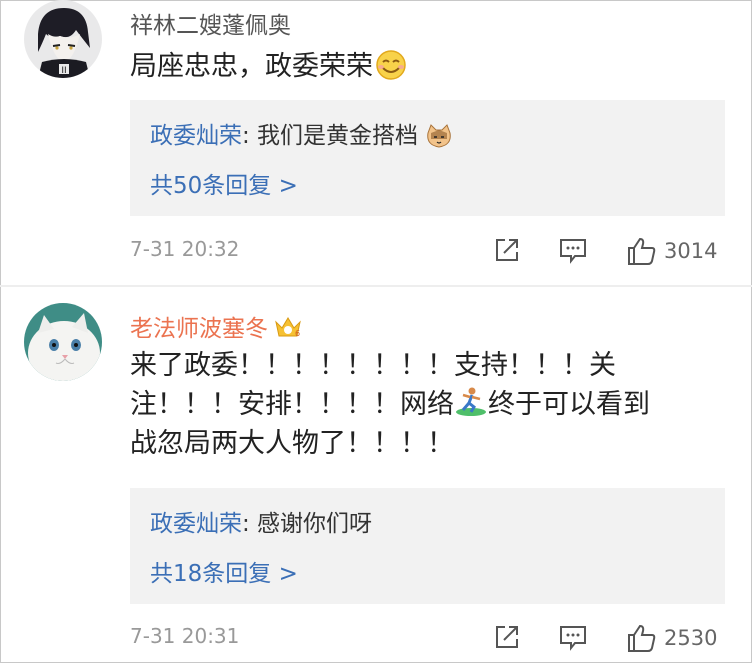 This screenshot has width=752, height=663. Describe the element at coordinates (185, 249) in the screenshot. I see `timestamp: 7-31 20:32` at that location.